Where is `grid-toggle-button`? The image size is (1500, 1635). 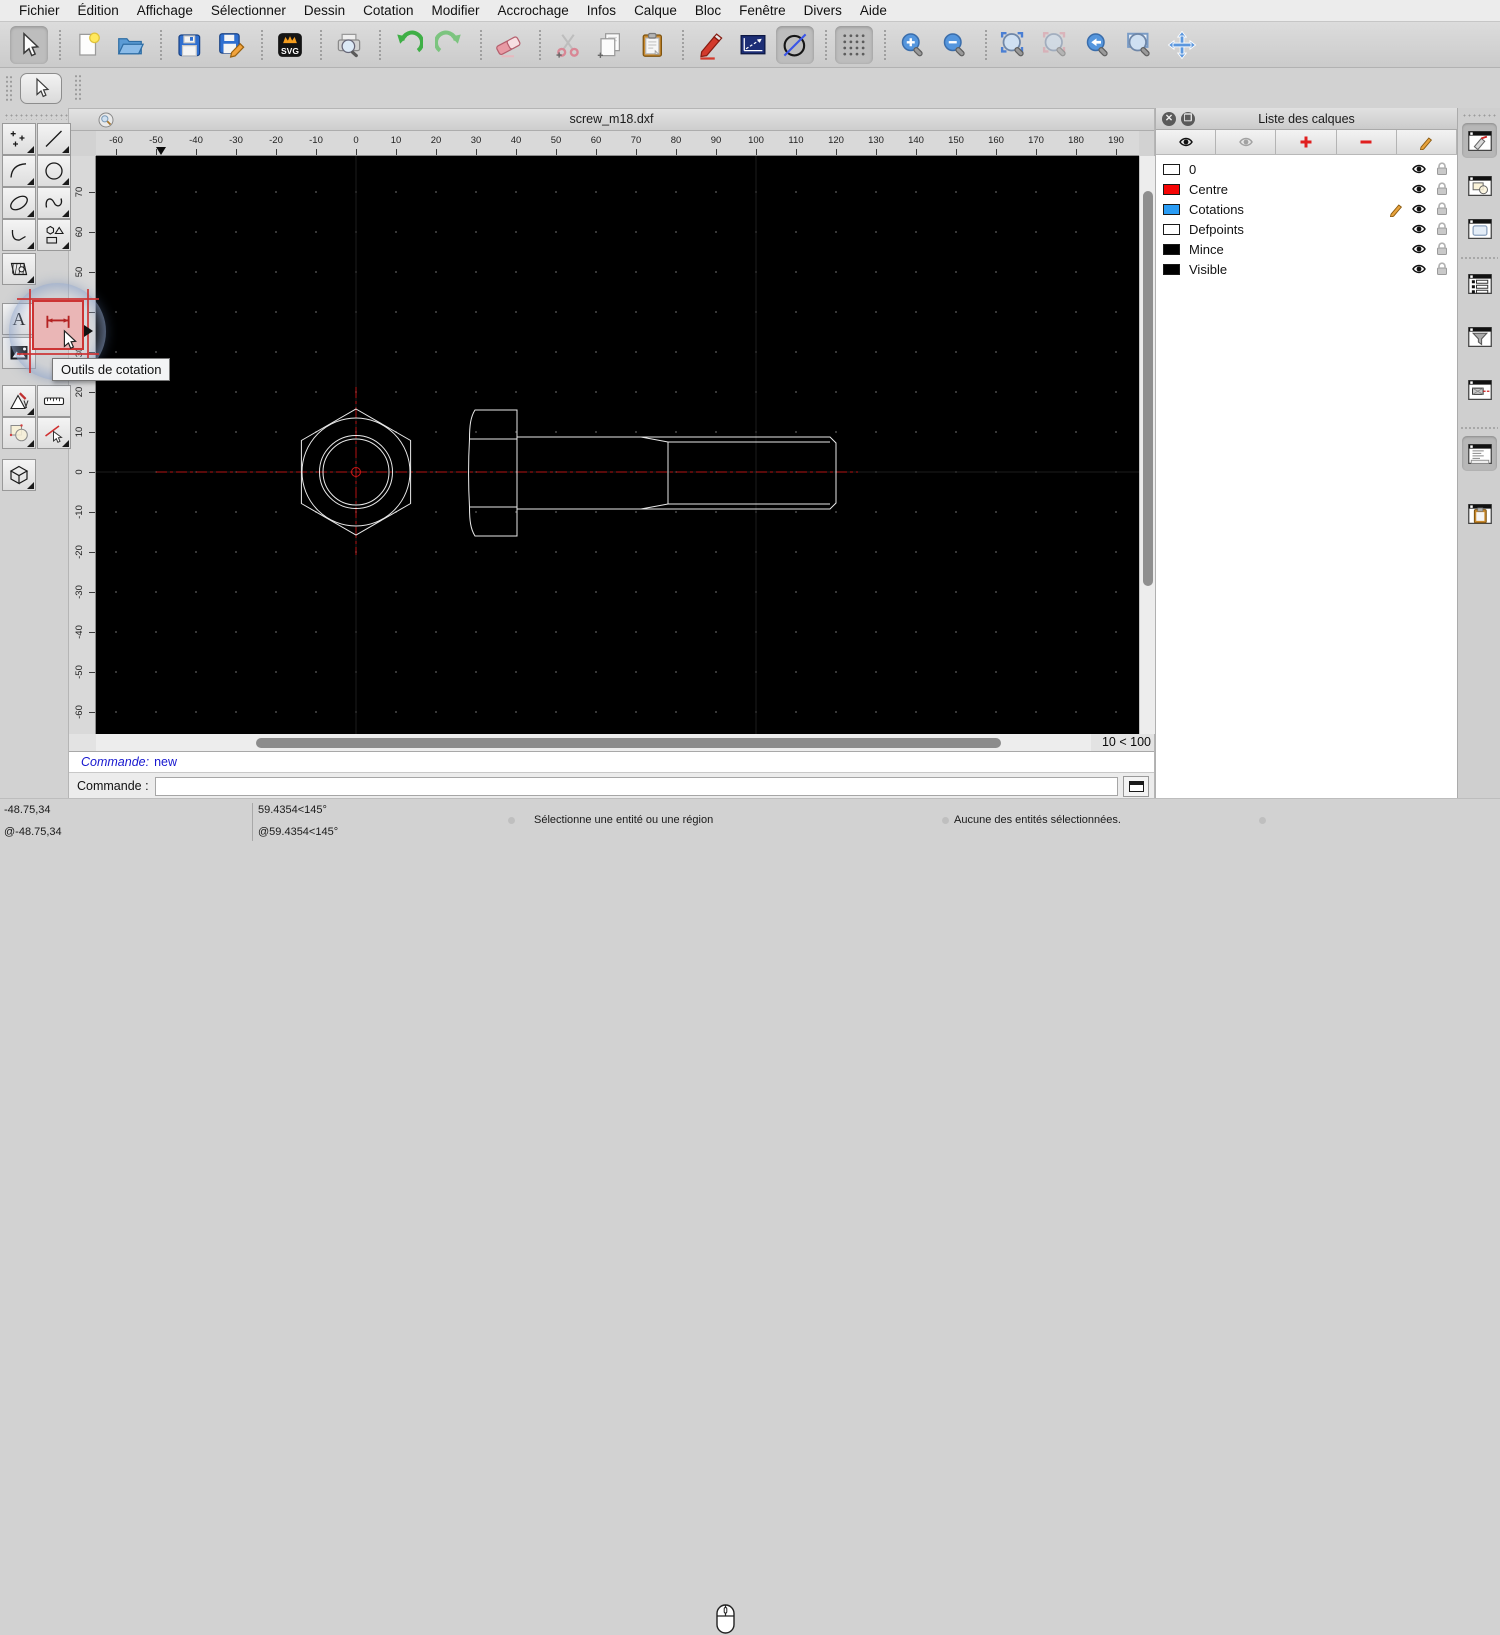
grid-toggle-button is located at coordinates (854, 44).